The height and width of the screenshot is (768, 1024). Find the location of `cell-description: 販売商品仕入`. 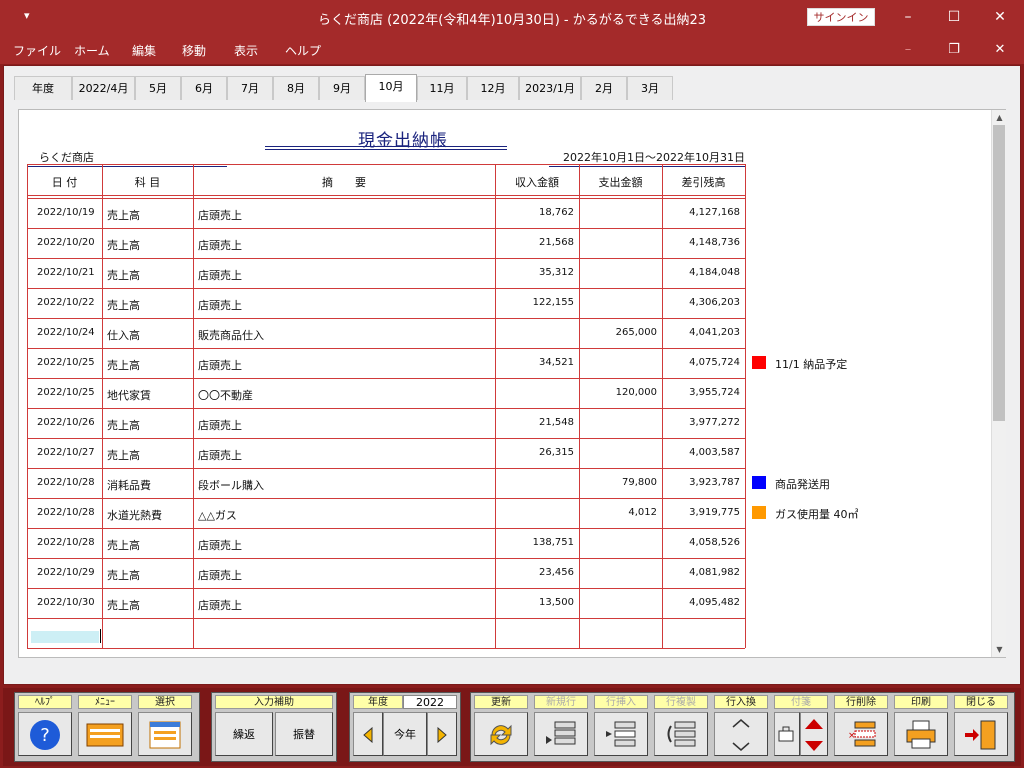

cell-description: 販売商品仕入 is located at coordinates (231, 335).